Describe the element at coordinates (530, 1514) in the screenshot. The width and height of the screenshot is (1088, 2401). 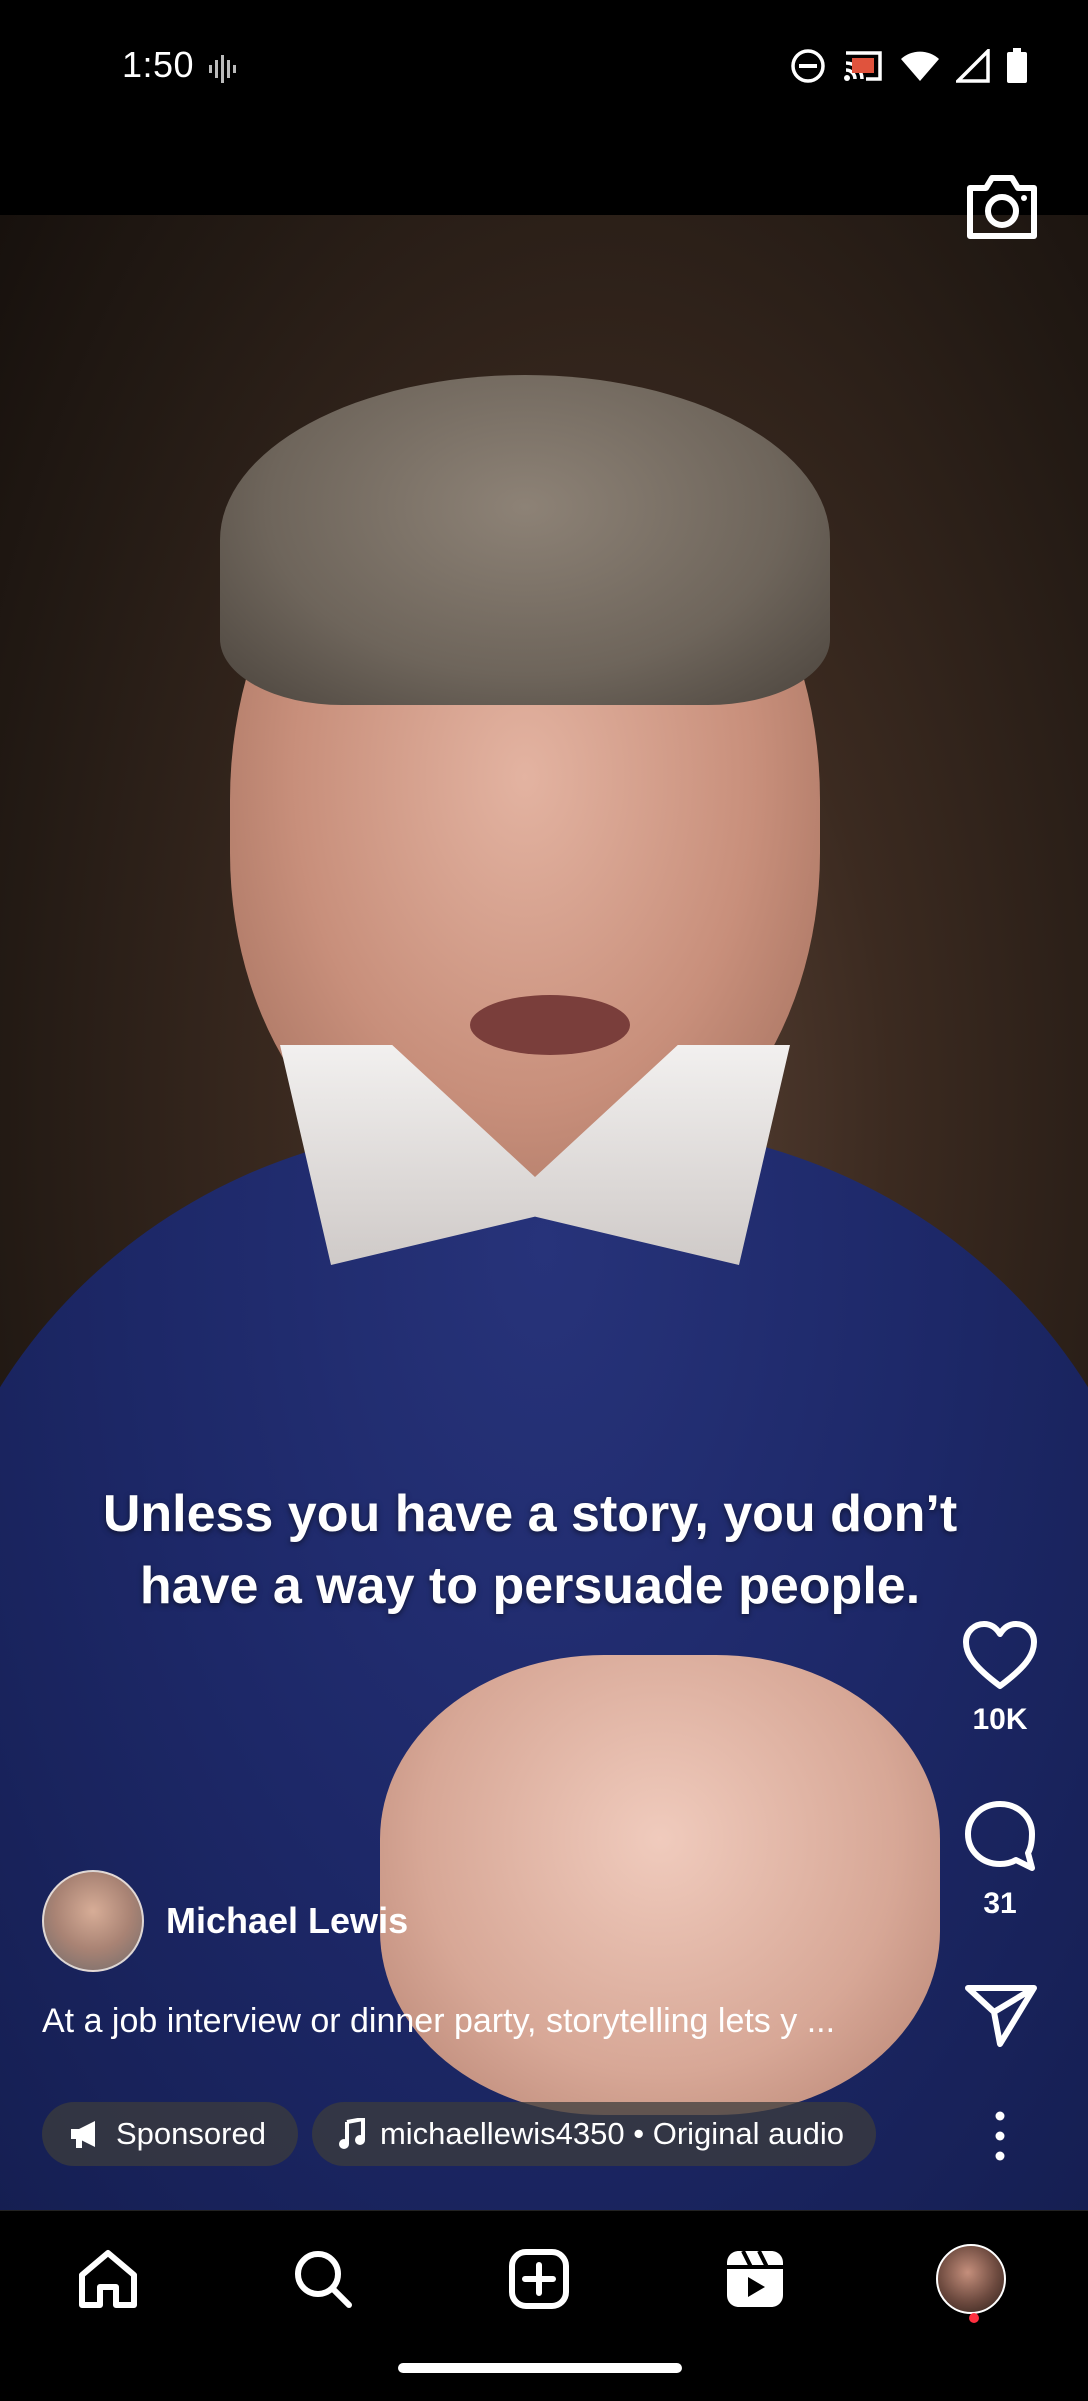
I see `caption-line-1: Unless you have a story, you don’t` at that location.